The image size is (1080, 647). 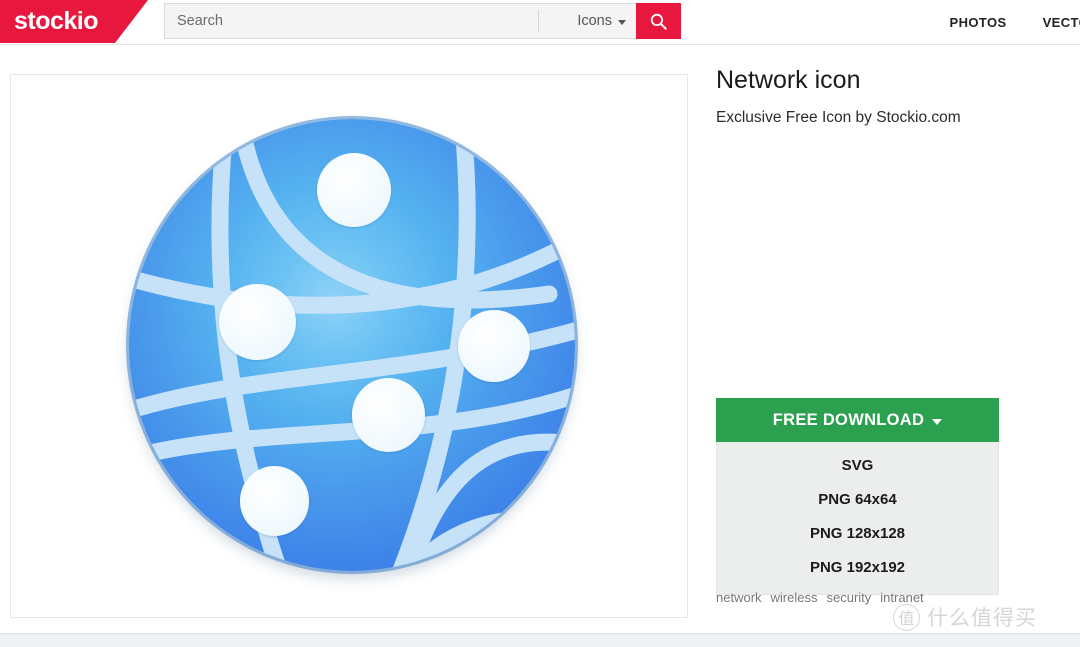 What do you see at coordinates (820, 597) in the screenshot?
I see `tag-list: network wireless security intranet` at bounding box center [820, 597].